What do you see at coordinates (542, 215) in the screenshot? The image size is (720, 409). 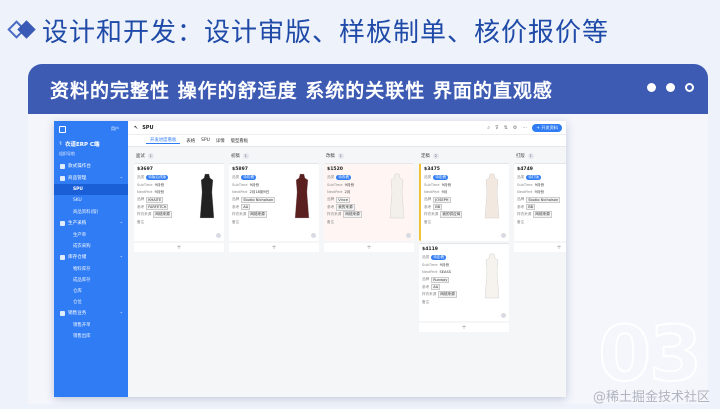 I see `field-value: 网络来源` at bounding box center [542, 215].